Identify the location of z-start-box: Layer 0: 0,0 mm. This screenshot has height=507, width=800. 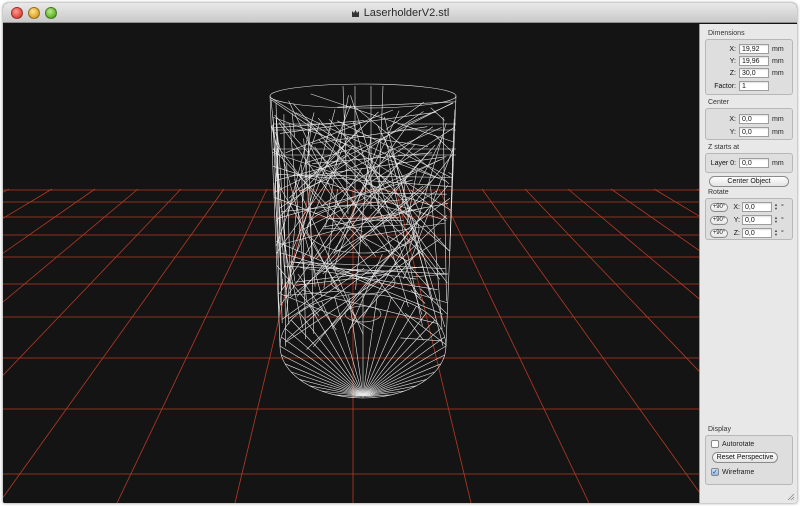
(749, 163).